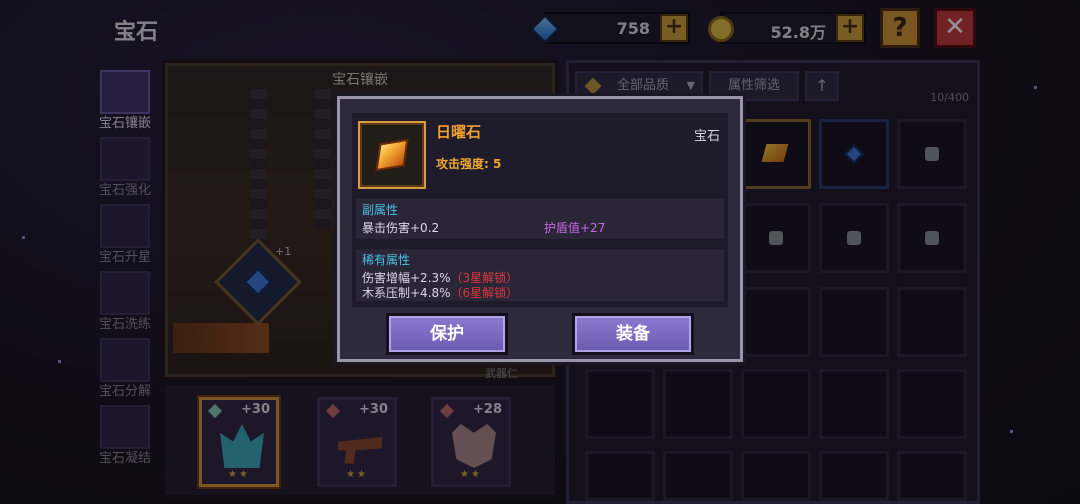  I want to click on gem-icon-frame, so click(392, 155).